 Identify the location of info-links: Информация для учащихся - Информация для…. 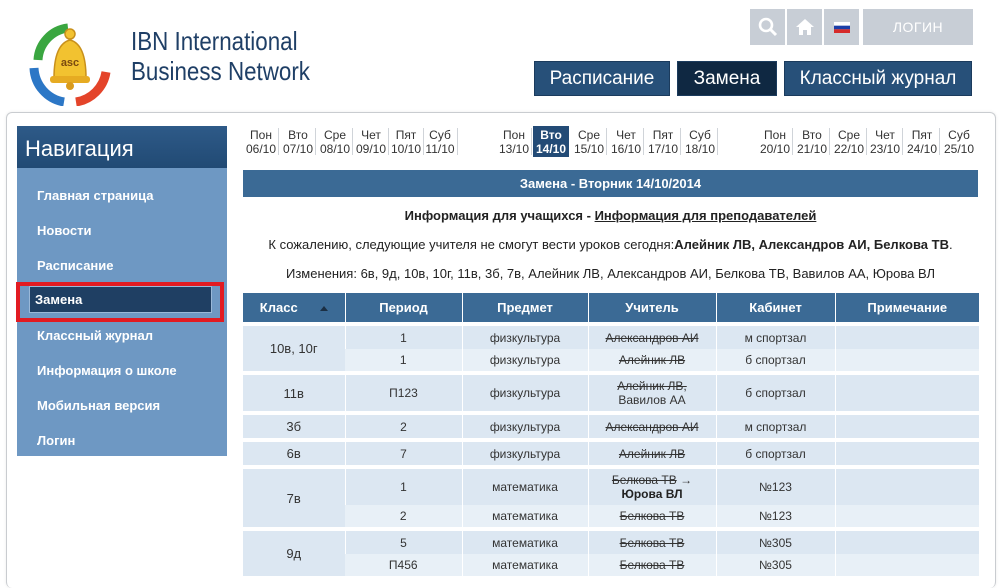
(610, 215).